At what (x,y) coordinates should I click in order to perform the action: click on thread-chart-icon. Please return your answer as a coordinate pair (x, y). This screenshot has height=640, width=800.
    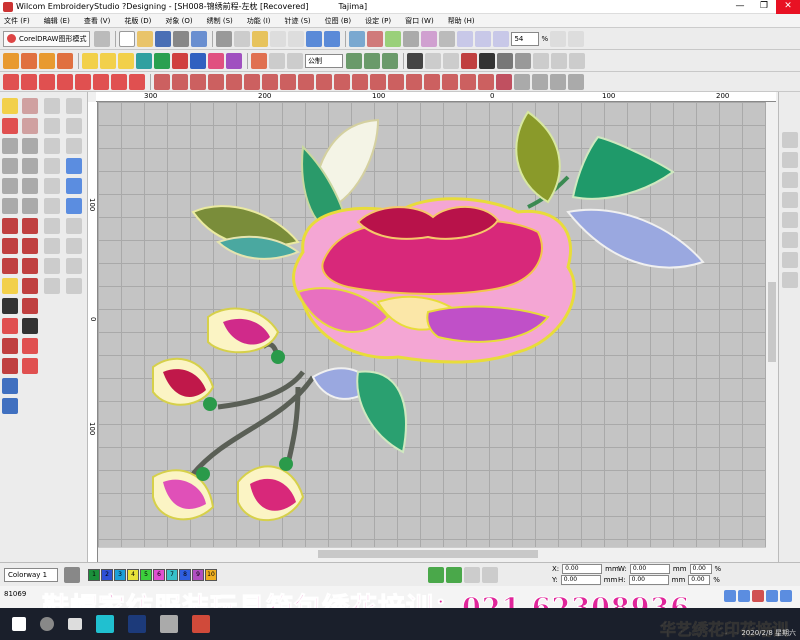
    Looking at the image, I should click on (490, 574).